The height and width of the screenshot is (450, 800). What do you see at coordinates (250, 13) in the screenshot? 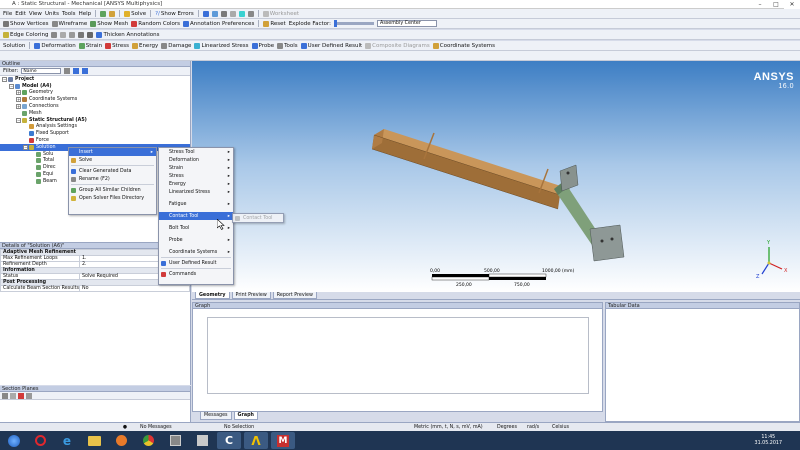
I see `image-icon` at bounding box center [250, 13].